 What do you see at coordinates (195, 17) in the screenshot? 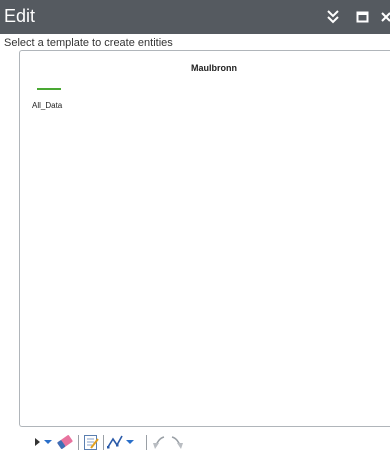
I see `title-bar: Edit` at bounding box center [195, 17].